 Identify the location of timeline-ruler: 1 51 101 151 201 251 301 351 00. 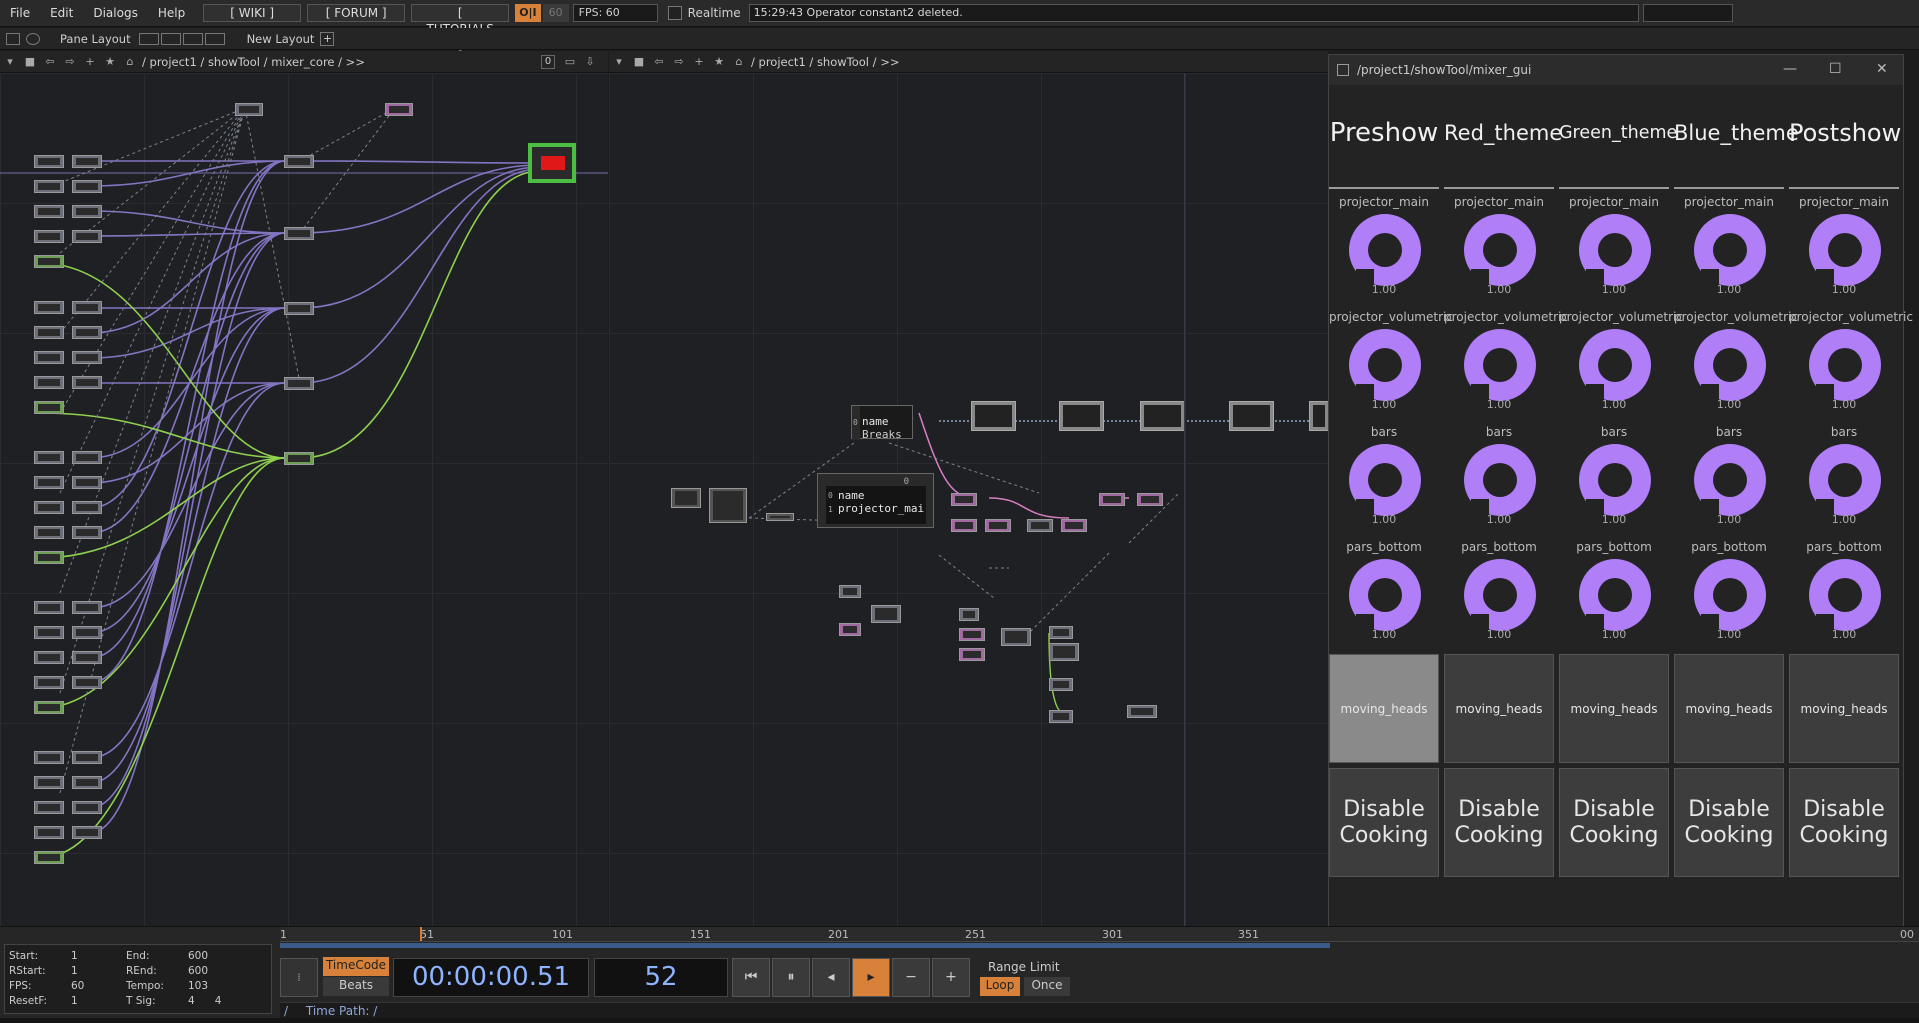
(1099, 934).